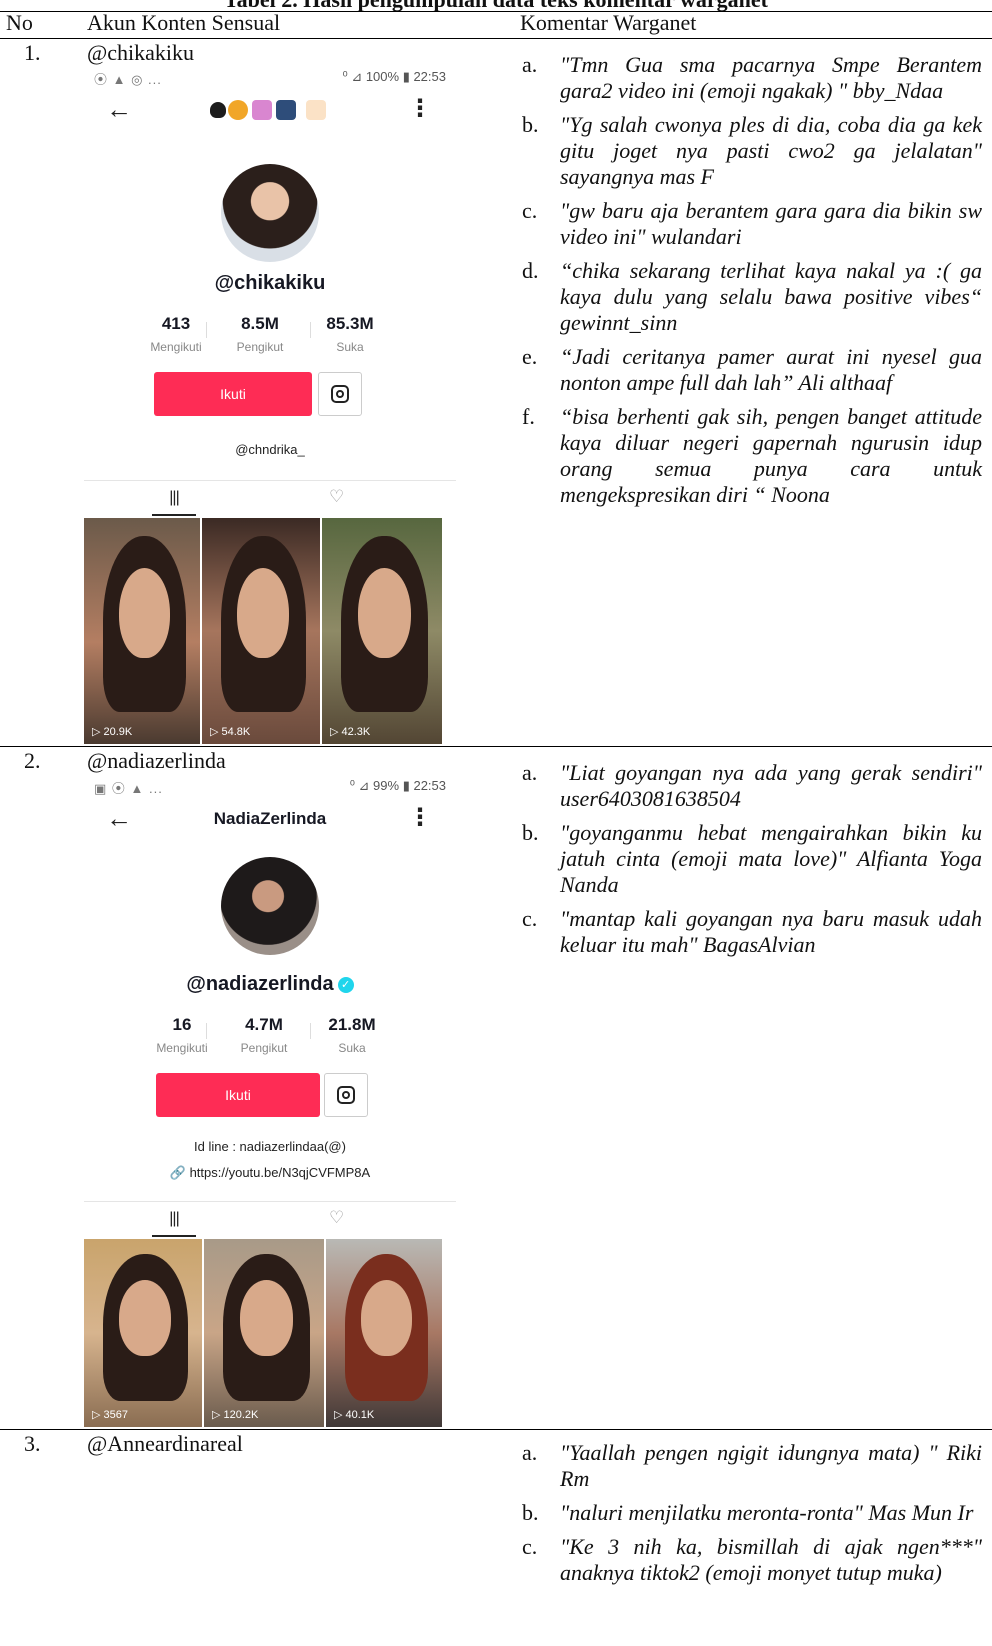 This screenshot has width=992, height=1646. I want to click on stat-label: Pengikut, so click(260, 347).